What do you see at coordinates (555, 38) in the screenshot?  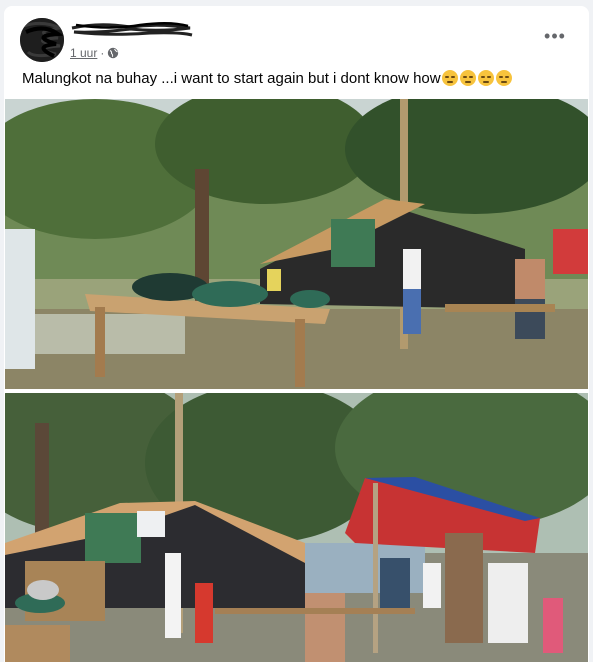 I see `more-options-icon: •••` at bounding box center [555, 38].